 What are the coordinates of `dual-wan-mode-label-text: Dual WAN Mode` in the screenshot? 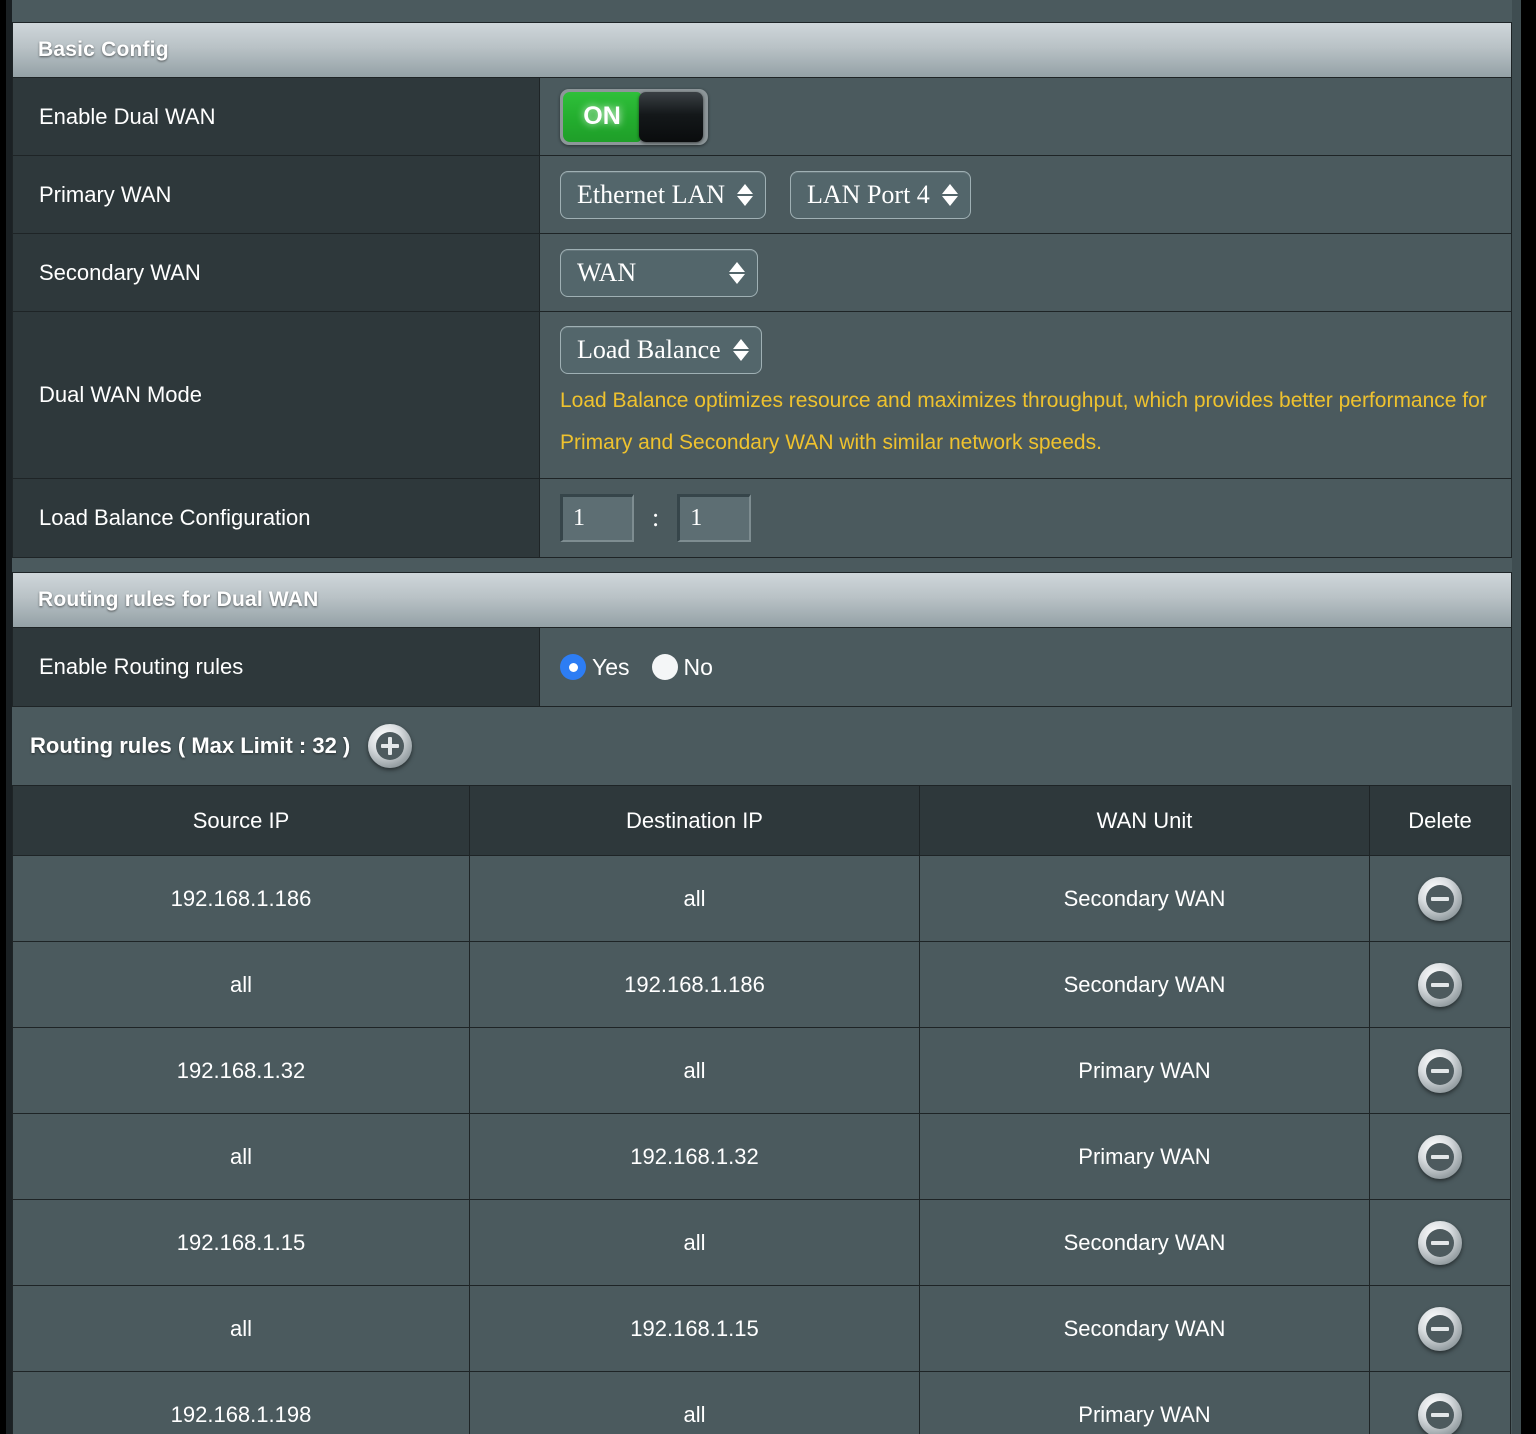 It's located at (121, 394).